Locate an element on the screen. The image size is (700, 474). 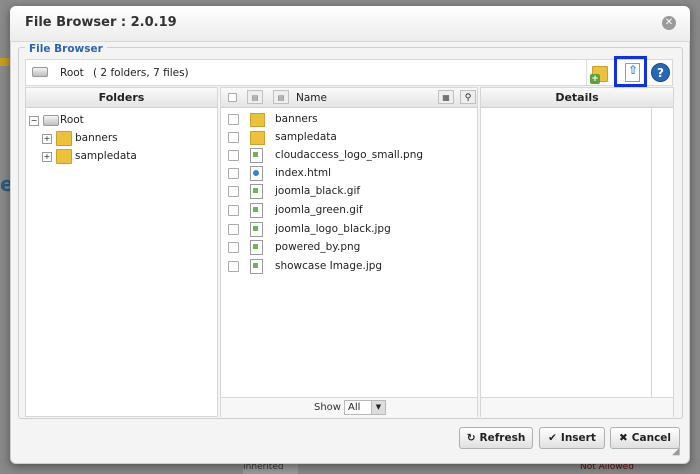
help-icon: ? is located at coordinates (660, 72).